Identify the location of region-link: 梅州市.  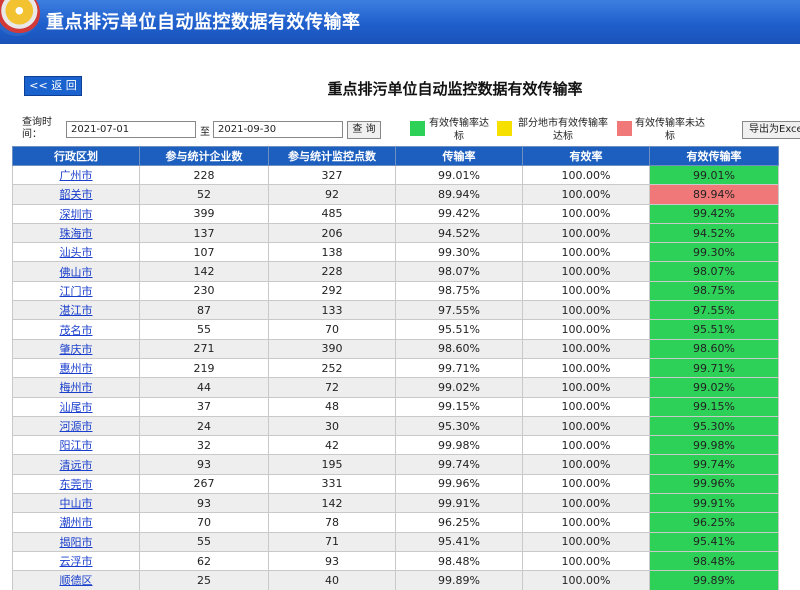
(76, 387).